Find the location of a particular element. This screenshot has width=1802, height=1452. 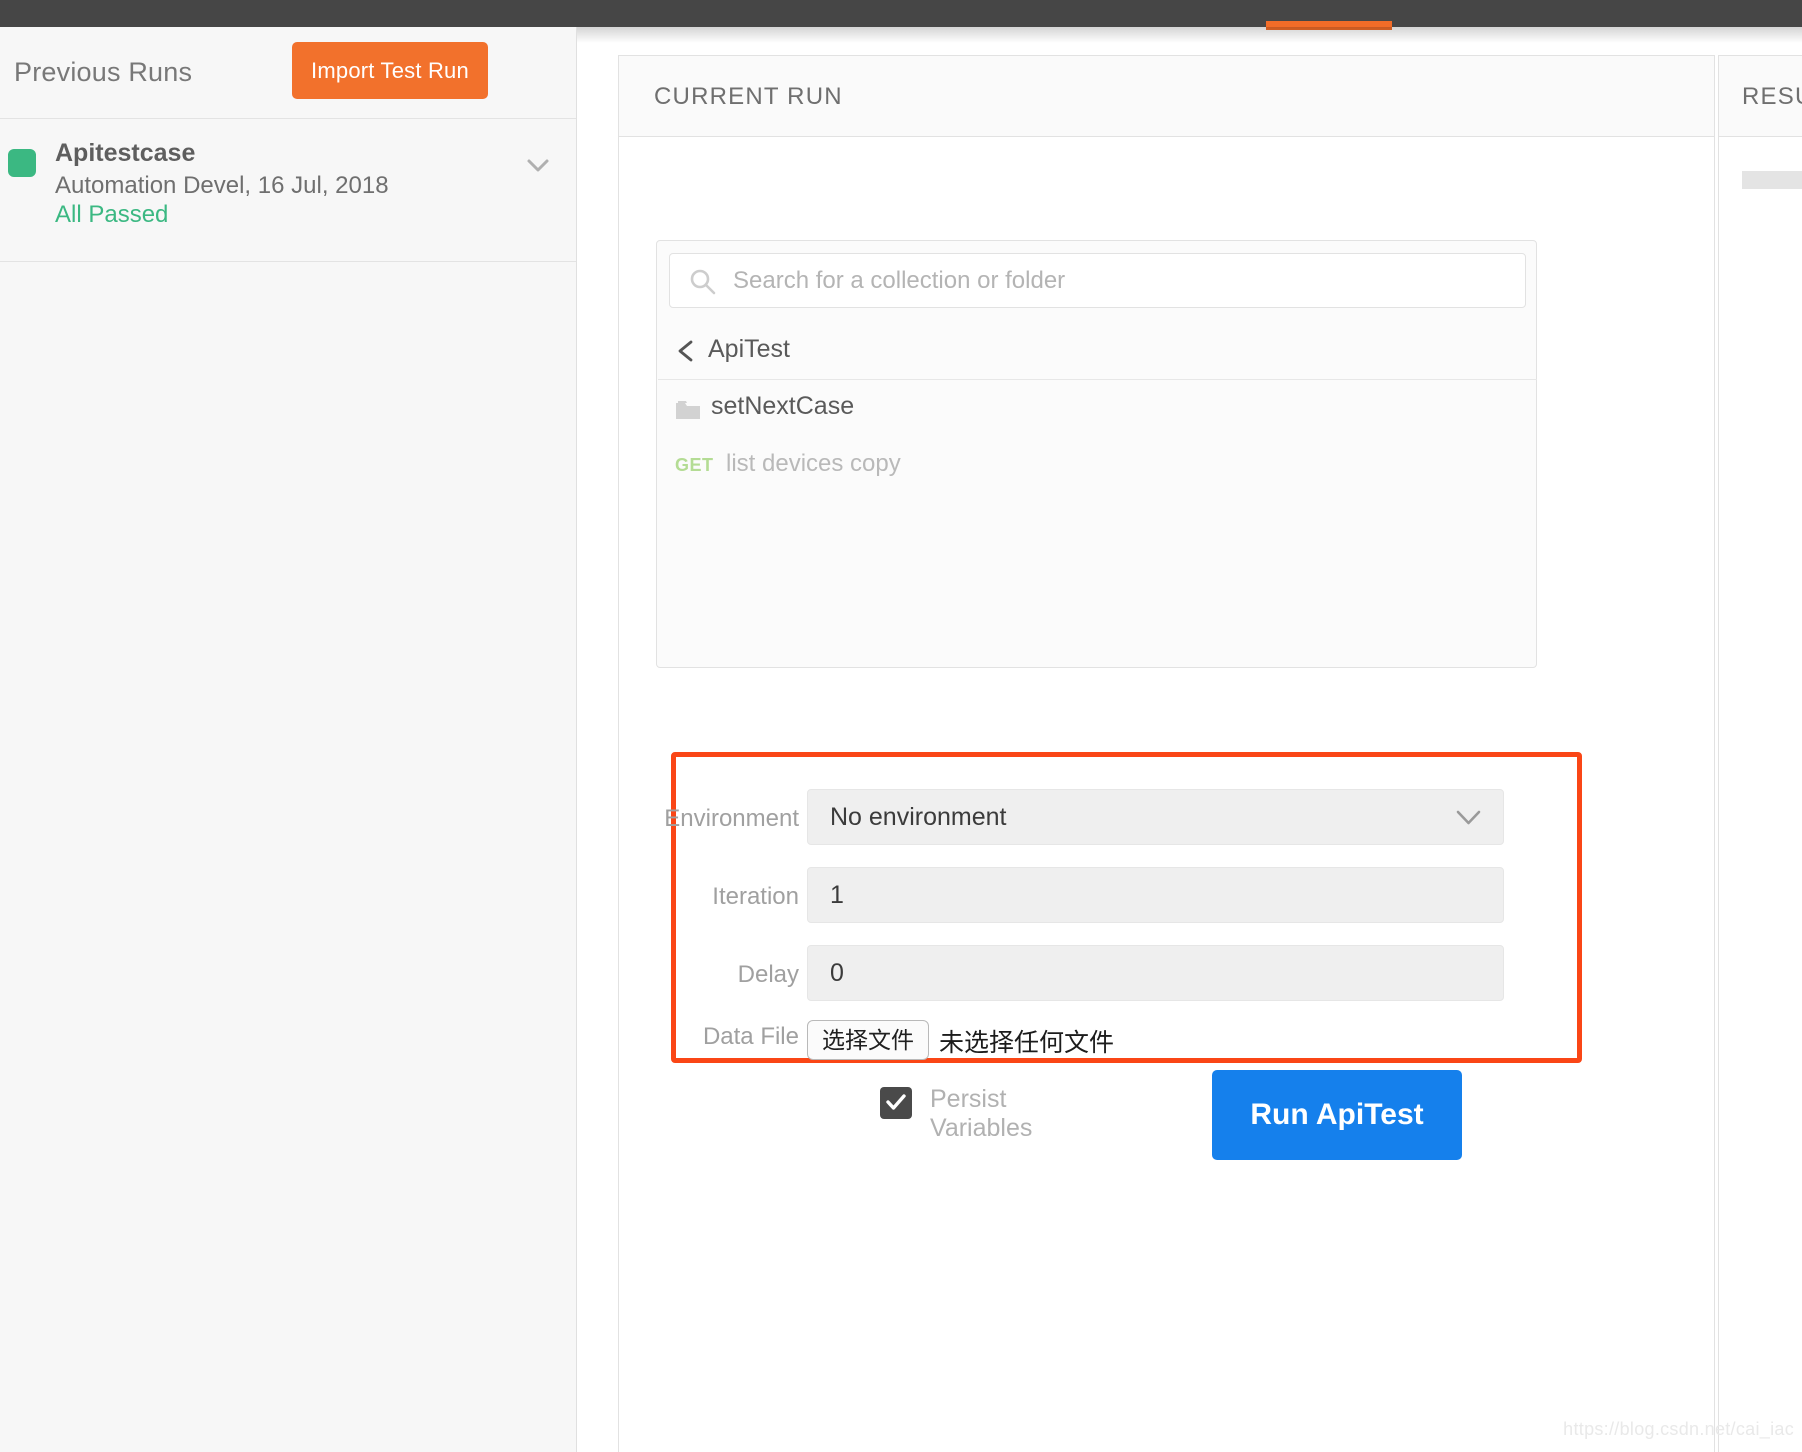

data-file-status: 未选择任何文件 is located at coordinates (1027, 1043).